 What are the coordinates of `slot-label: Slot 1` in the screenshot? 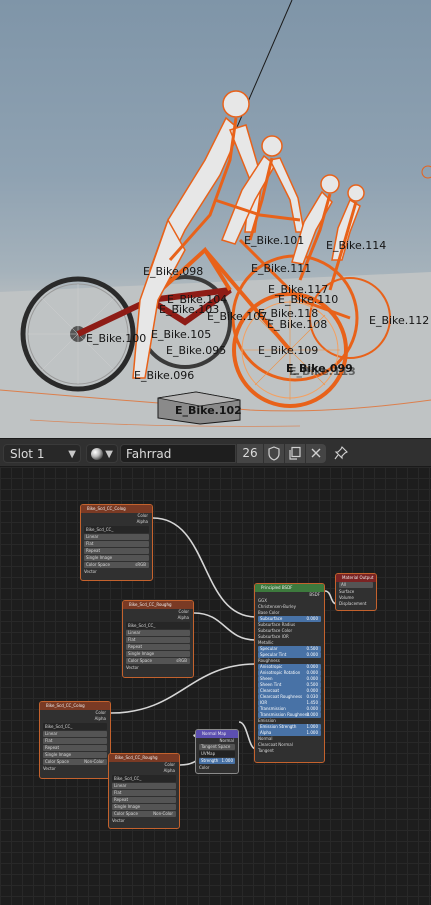 It's located at (27, 454).